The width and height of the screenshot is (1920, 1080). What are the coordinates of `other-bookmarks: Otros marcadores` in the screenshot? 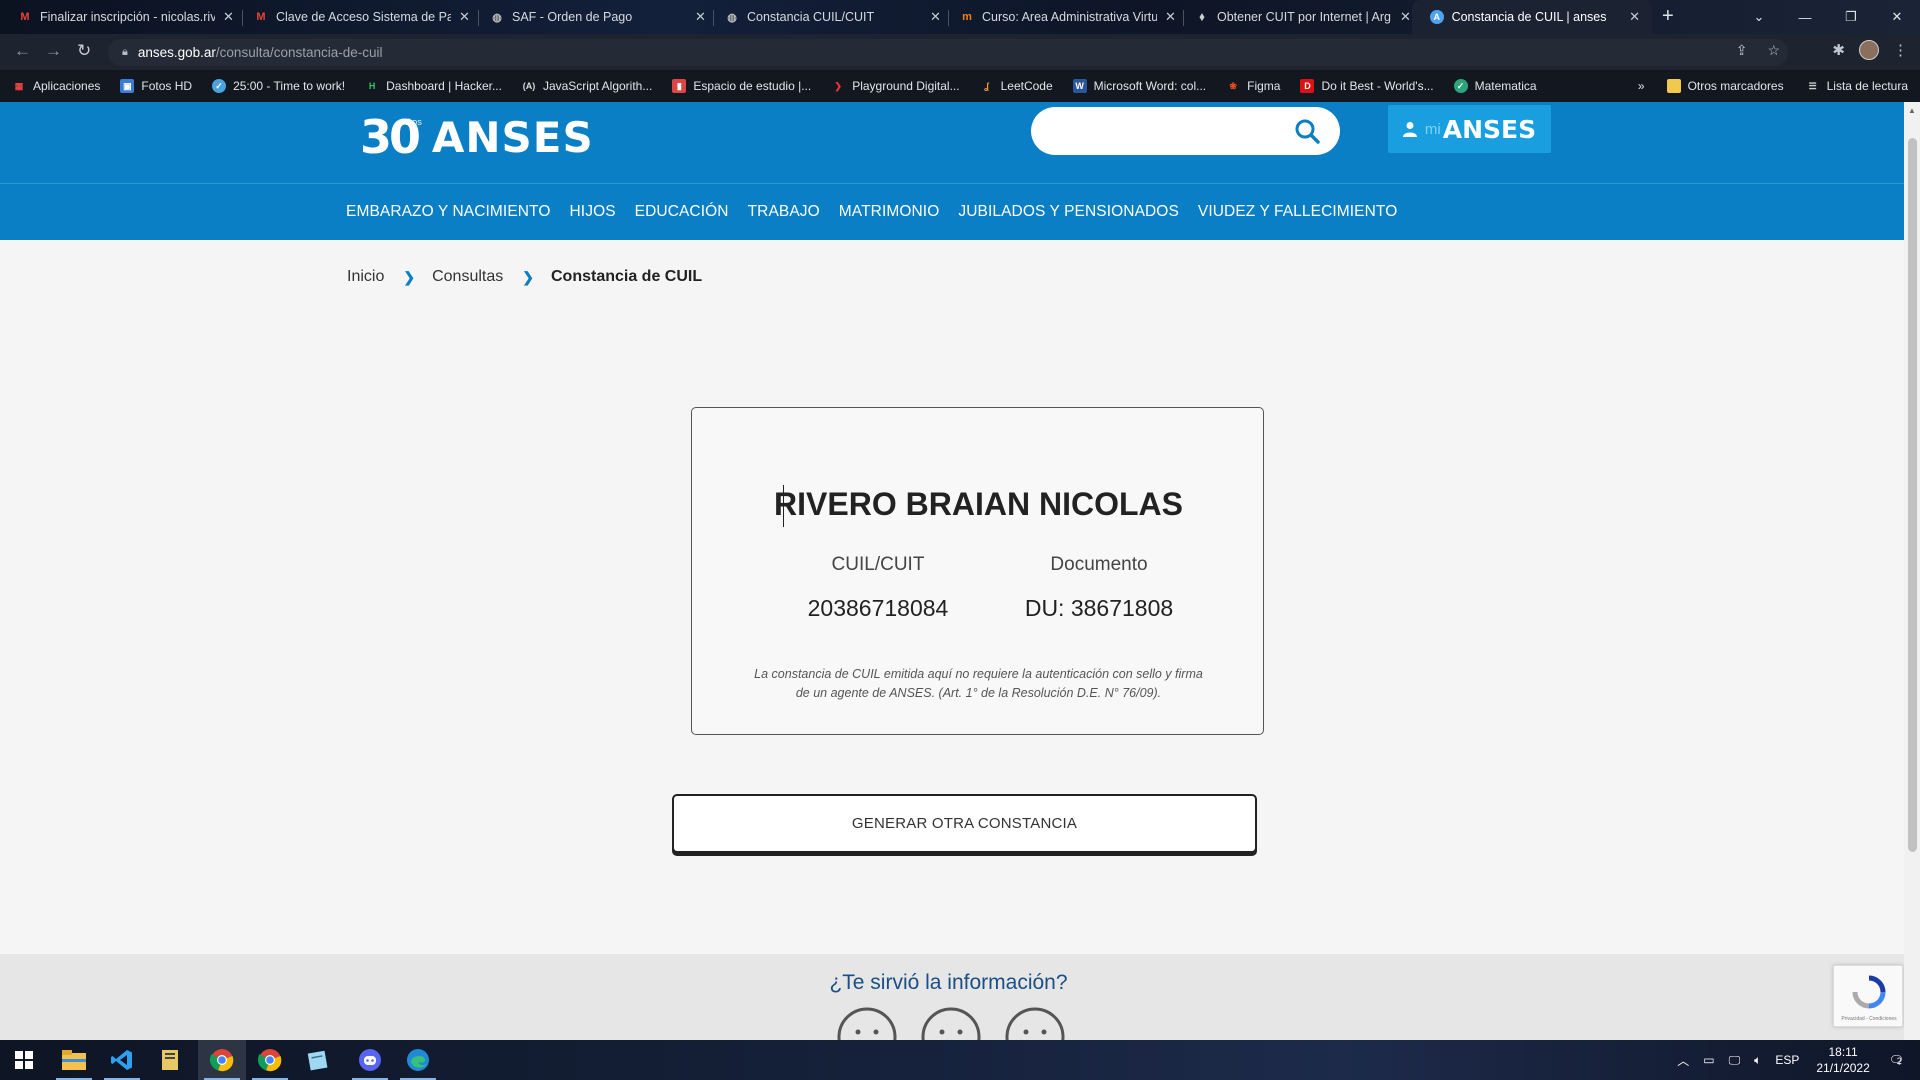 It's located at (1725, 86).